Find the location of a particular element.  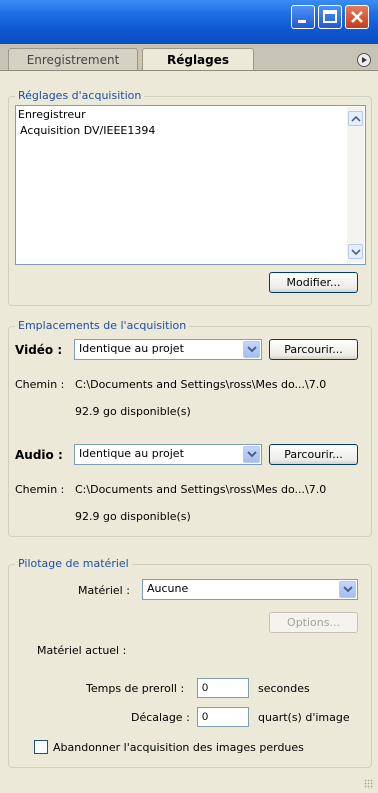

tab-bar: Enregistrement Réglages is located at coordinates (189, 57).